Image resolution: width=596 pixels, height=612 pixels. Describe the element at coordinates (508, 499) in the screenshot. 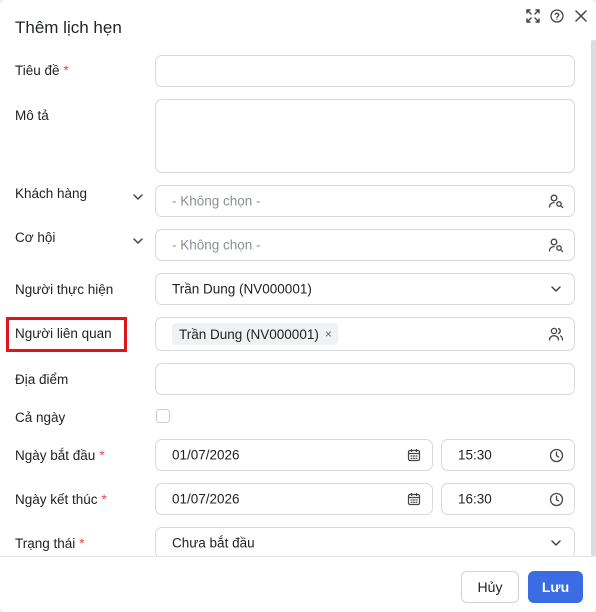

I see `end-time-input: 16:30` at that location.